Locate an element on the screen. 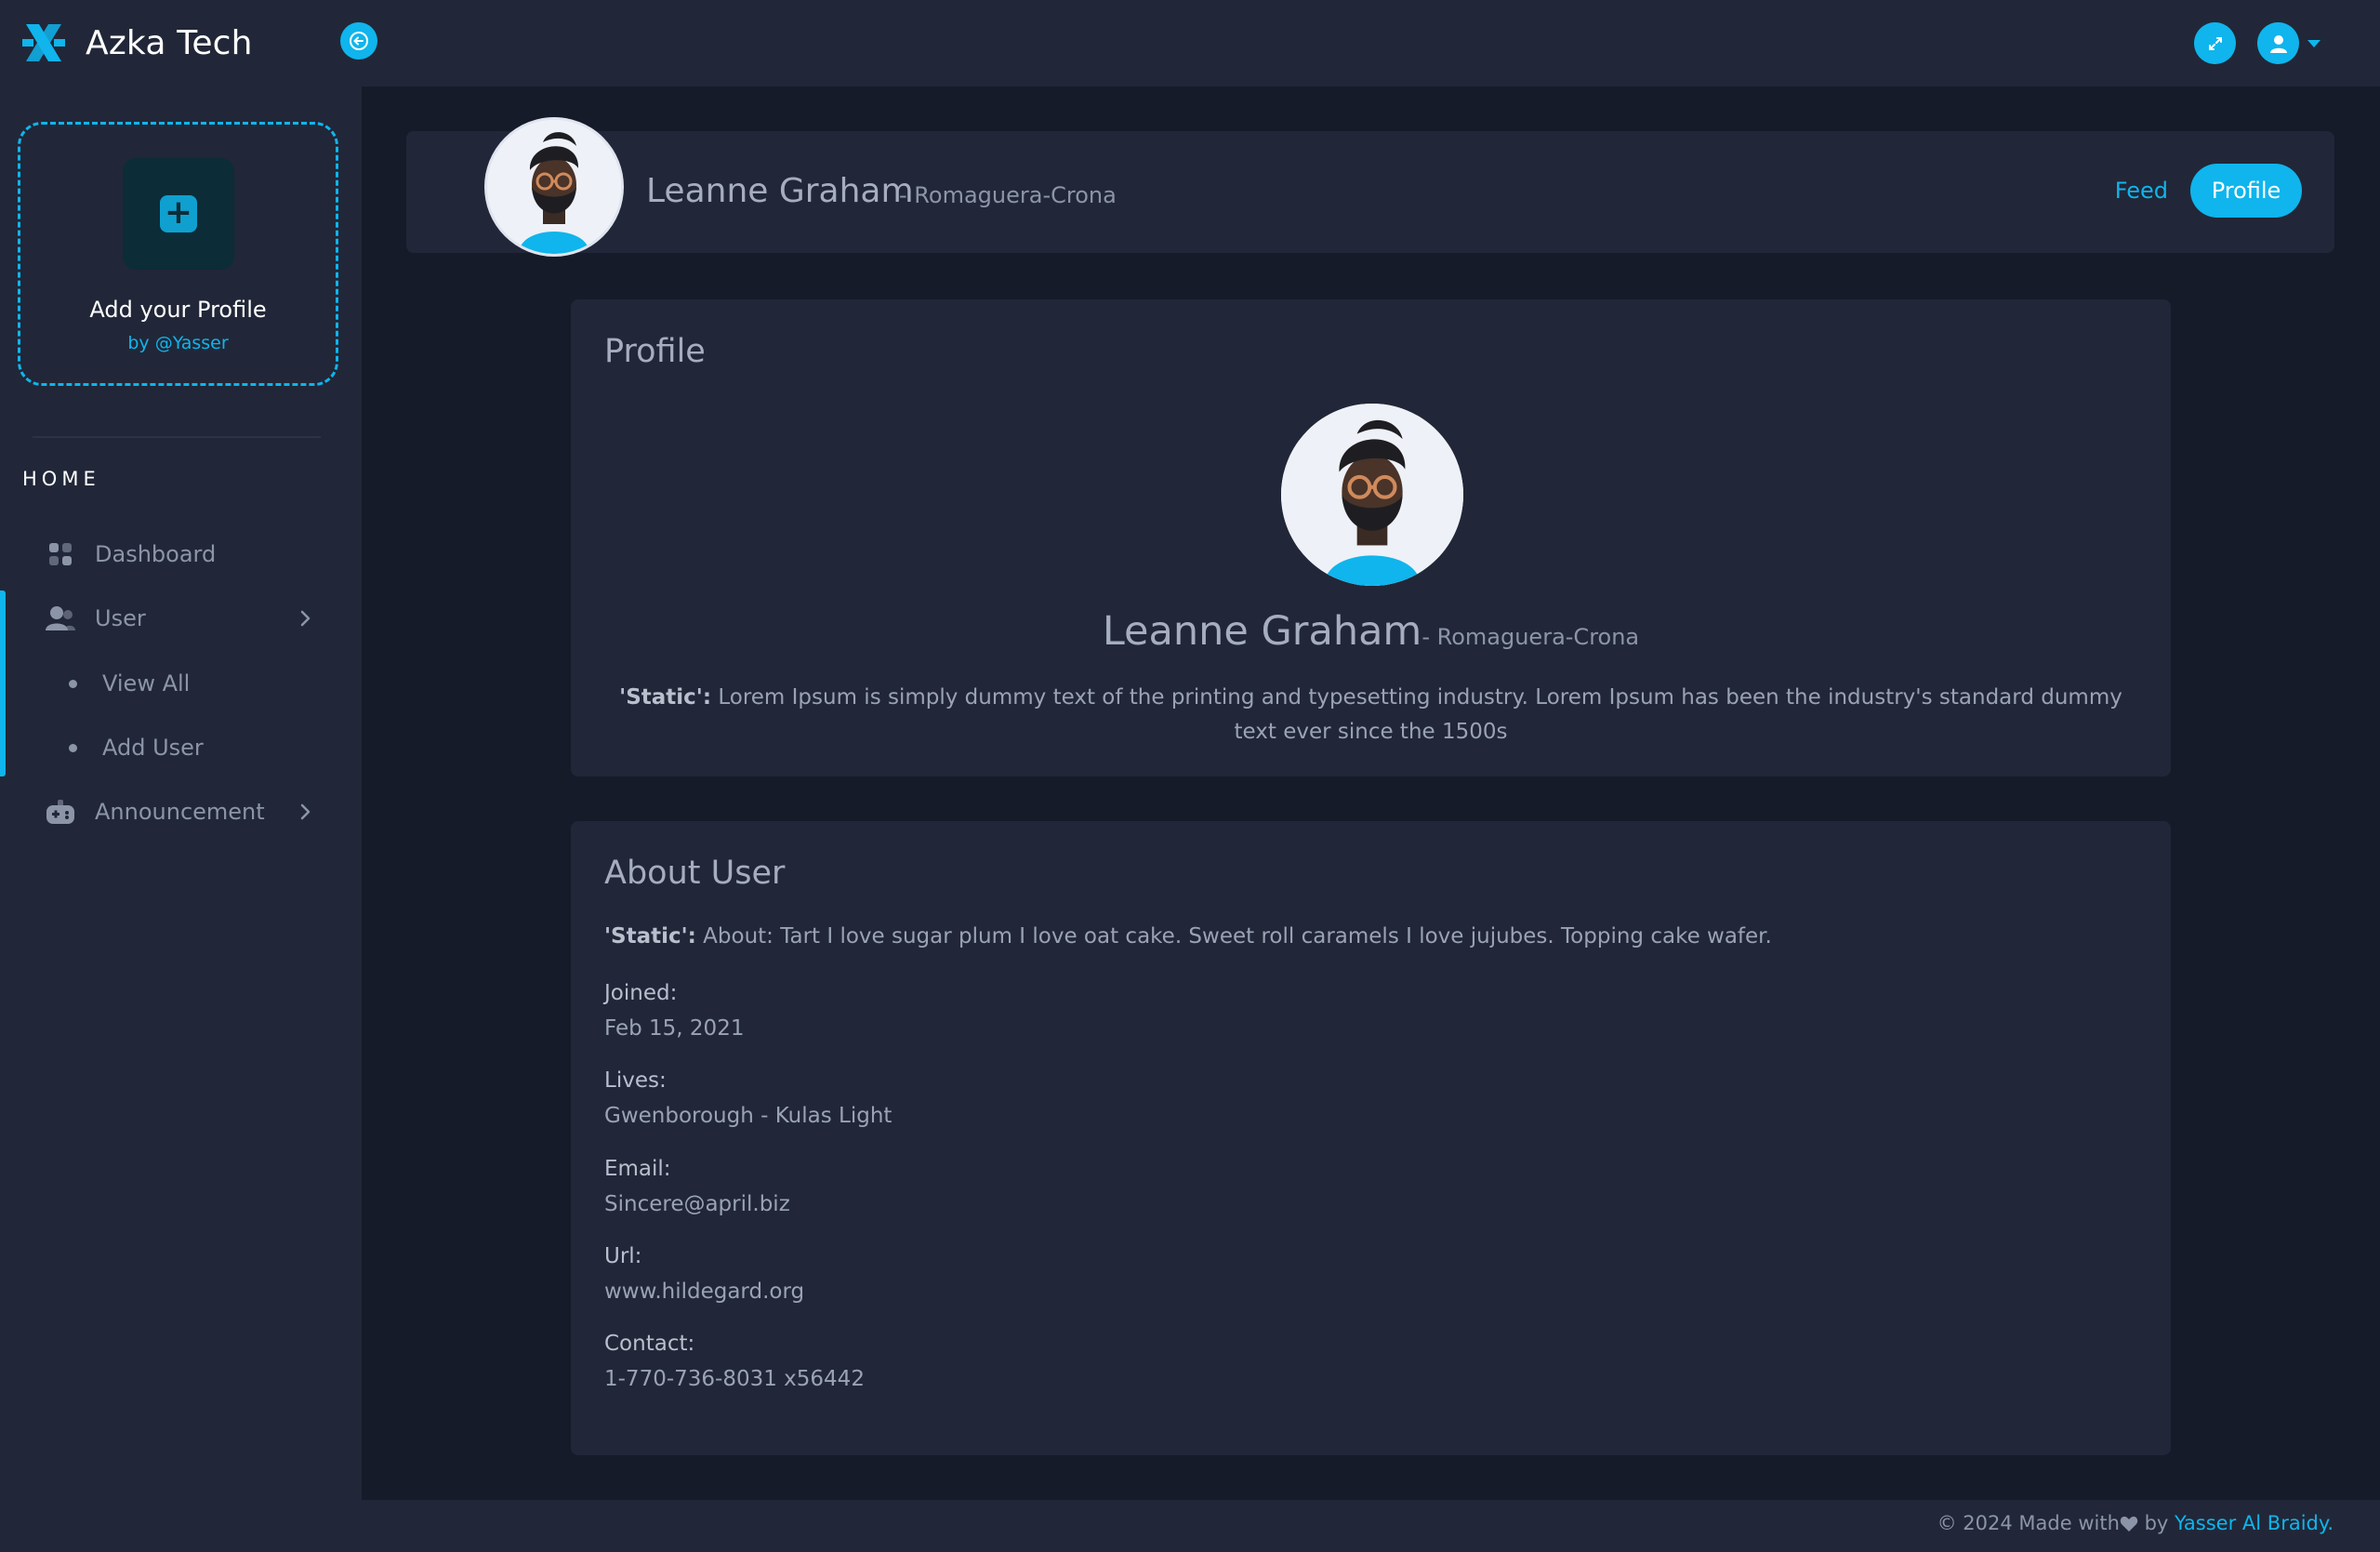 The image size is (2380, 1552). sidebar-item-label: Add User is located at coordinates (153, 748).